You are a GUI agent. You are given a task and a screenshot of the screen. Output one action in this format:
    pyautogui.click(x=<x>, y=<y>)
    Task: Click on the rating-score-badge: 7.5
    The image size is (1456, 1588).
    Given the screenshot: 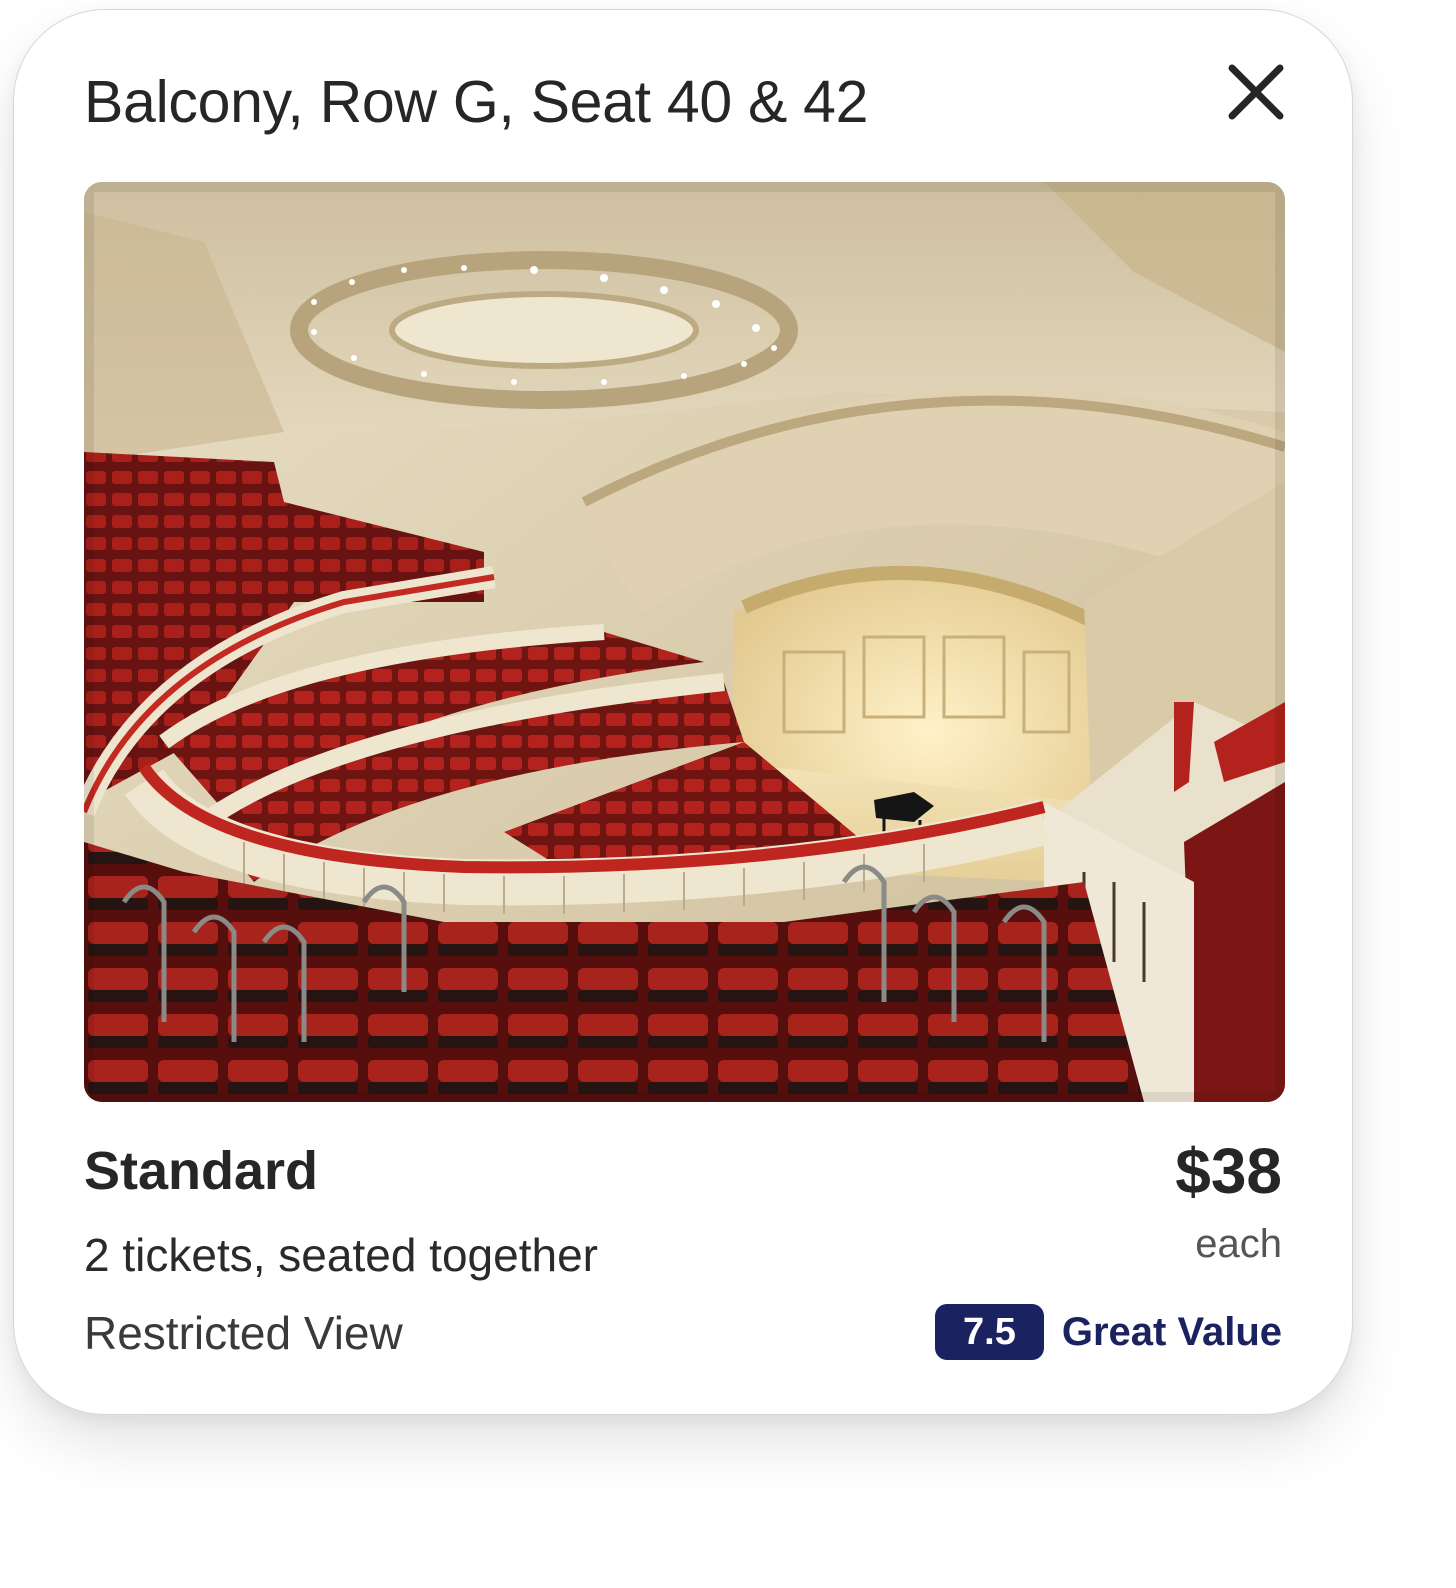 What is the action you would take?
    pyautogui.click(x=989, y=1332)
    